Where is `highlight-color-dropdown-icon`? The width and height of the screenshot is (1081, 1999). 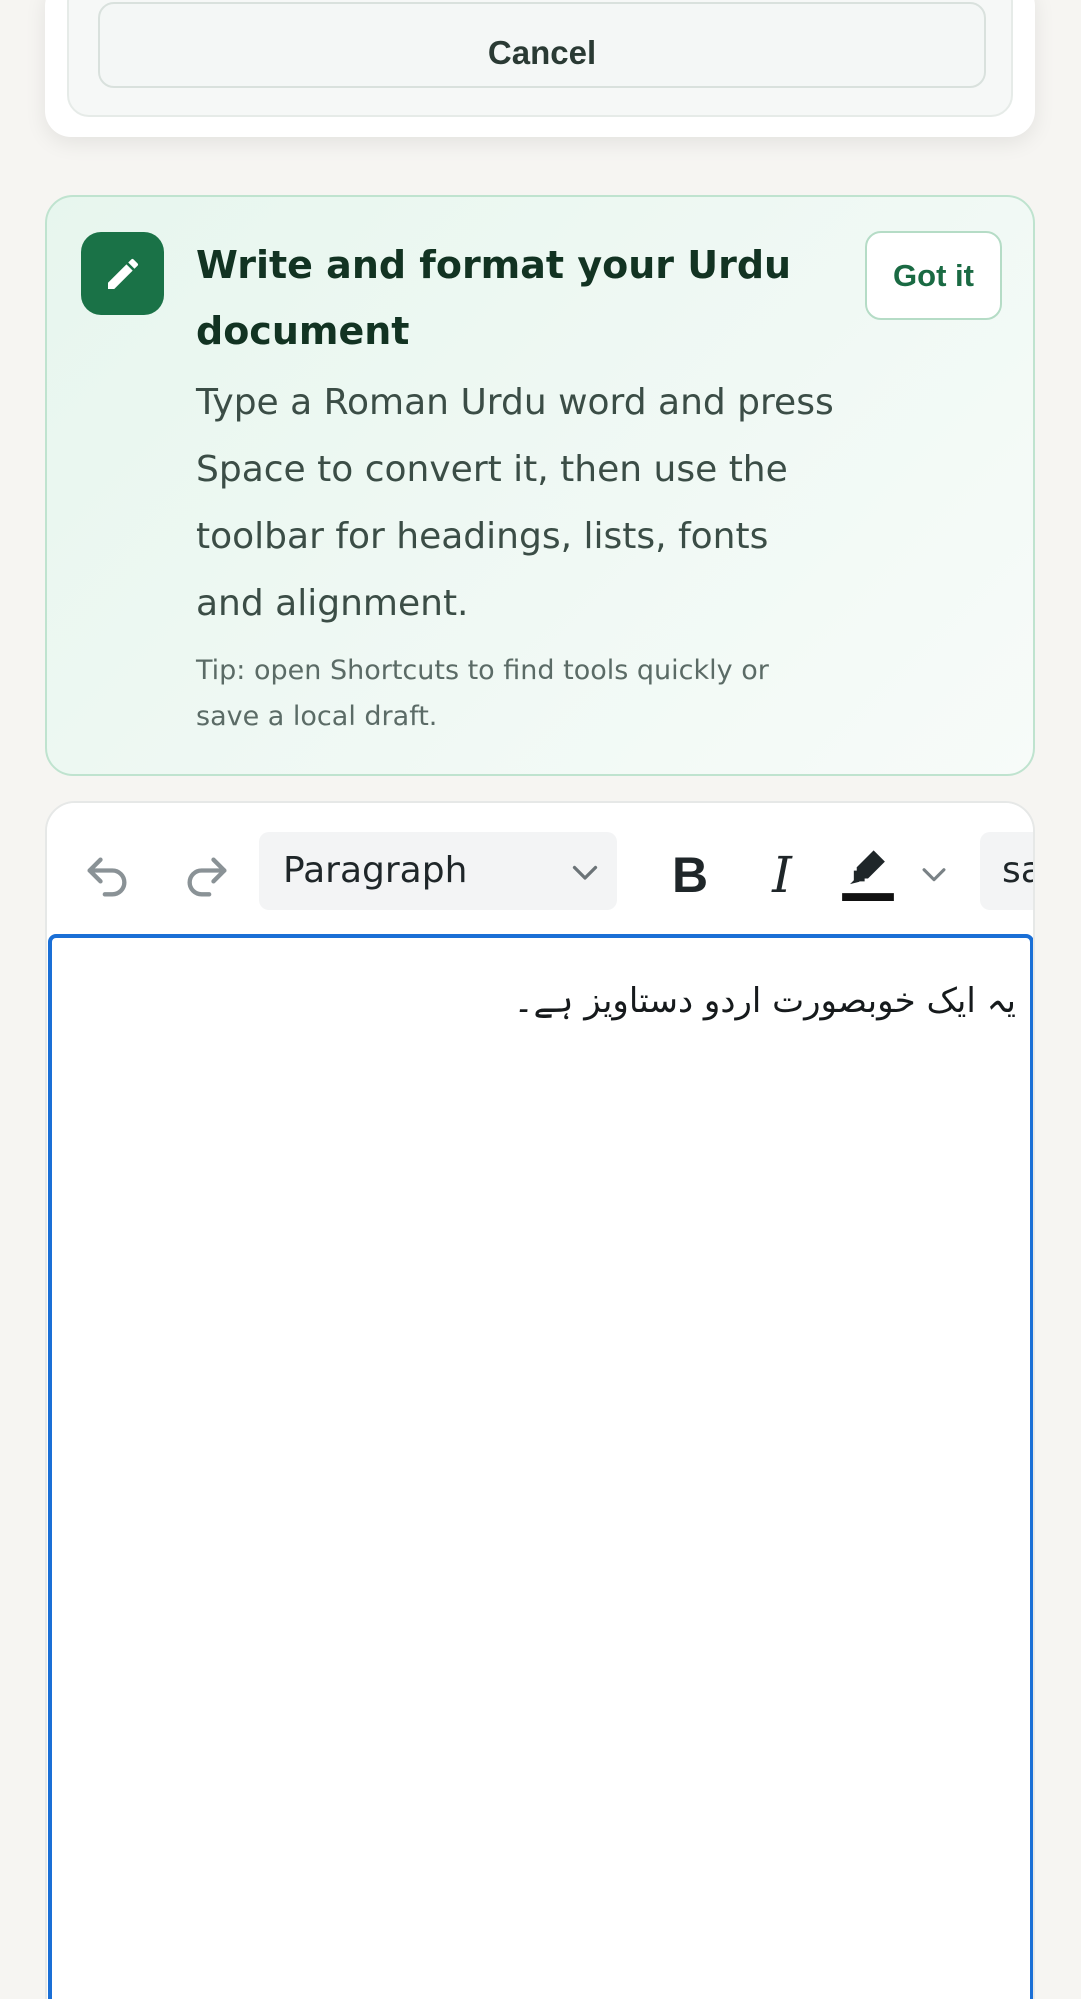
highlight-color-dropdown-icon is located at coordinates (934, 874).